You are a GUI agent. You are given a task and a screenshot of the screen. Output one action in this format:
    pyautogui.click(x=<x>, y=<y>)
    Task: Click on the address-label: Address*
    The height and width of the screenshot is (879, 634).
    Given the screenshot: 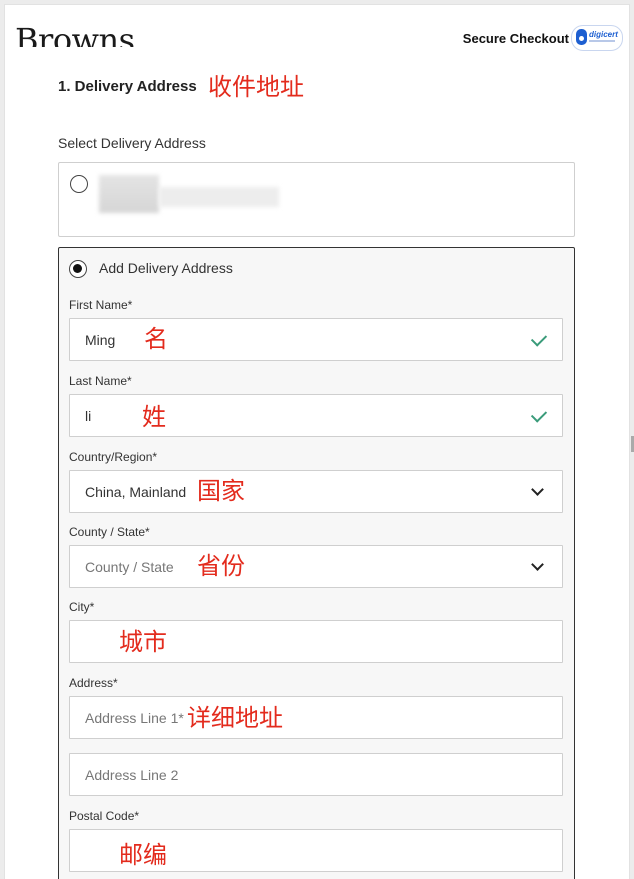 What is the action you would take?
    pyautogui.click(x=93, y=683)
    